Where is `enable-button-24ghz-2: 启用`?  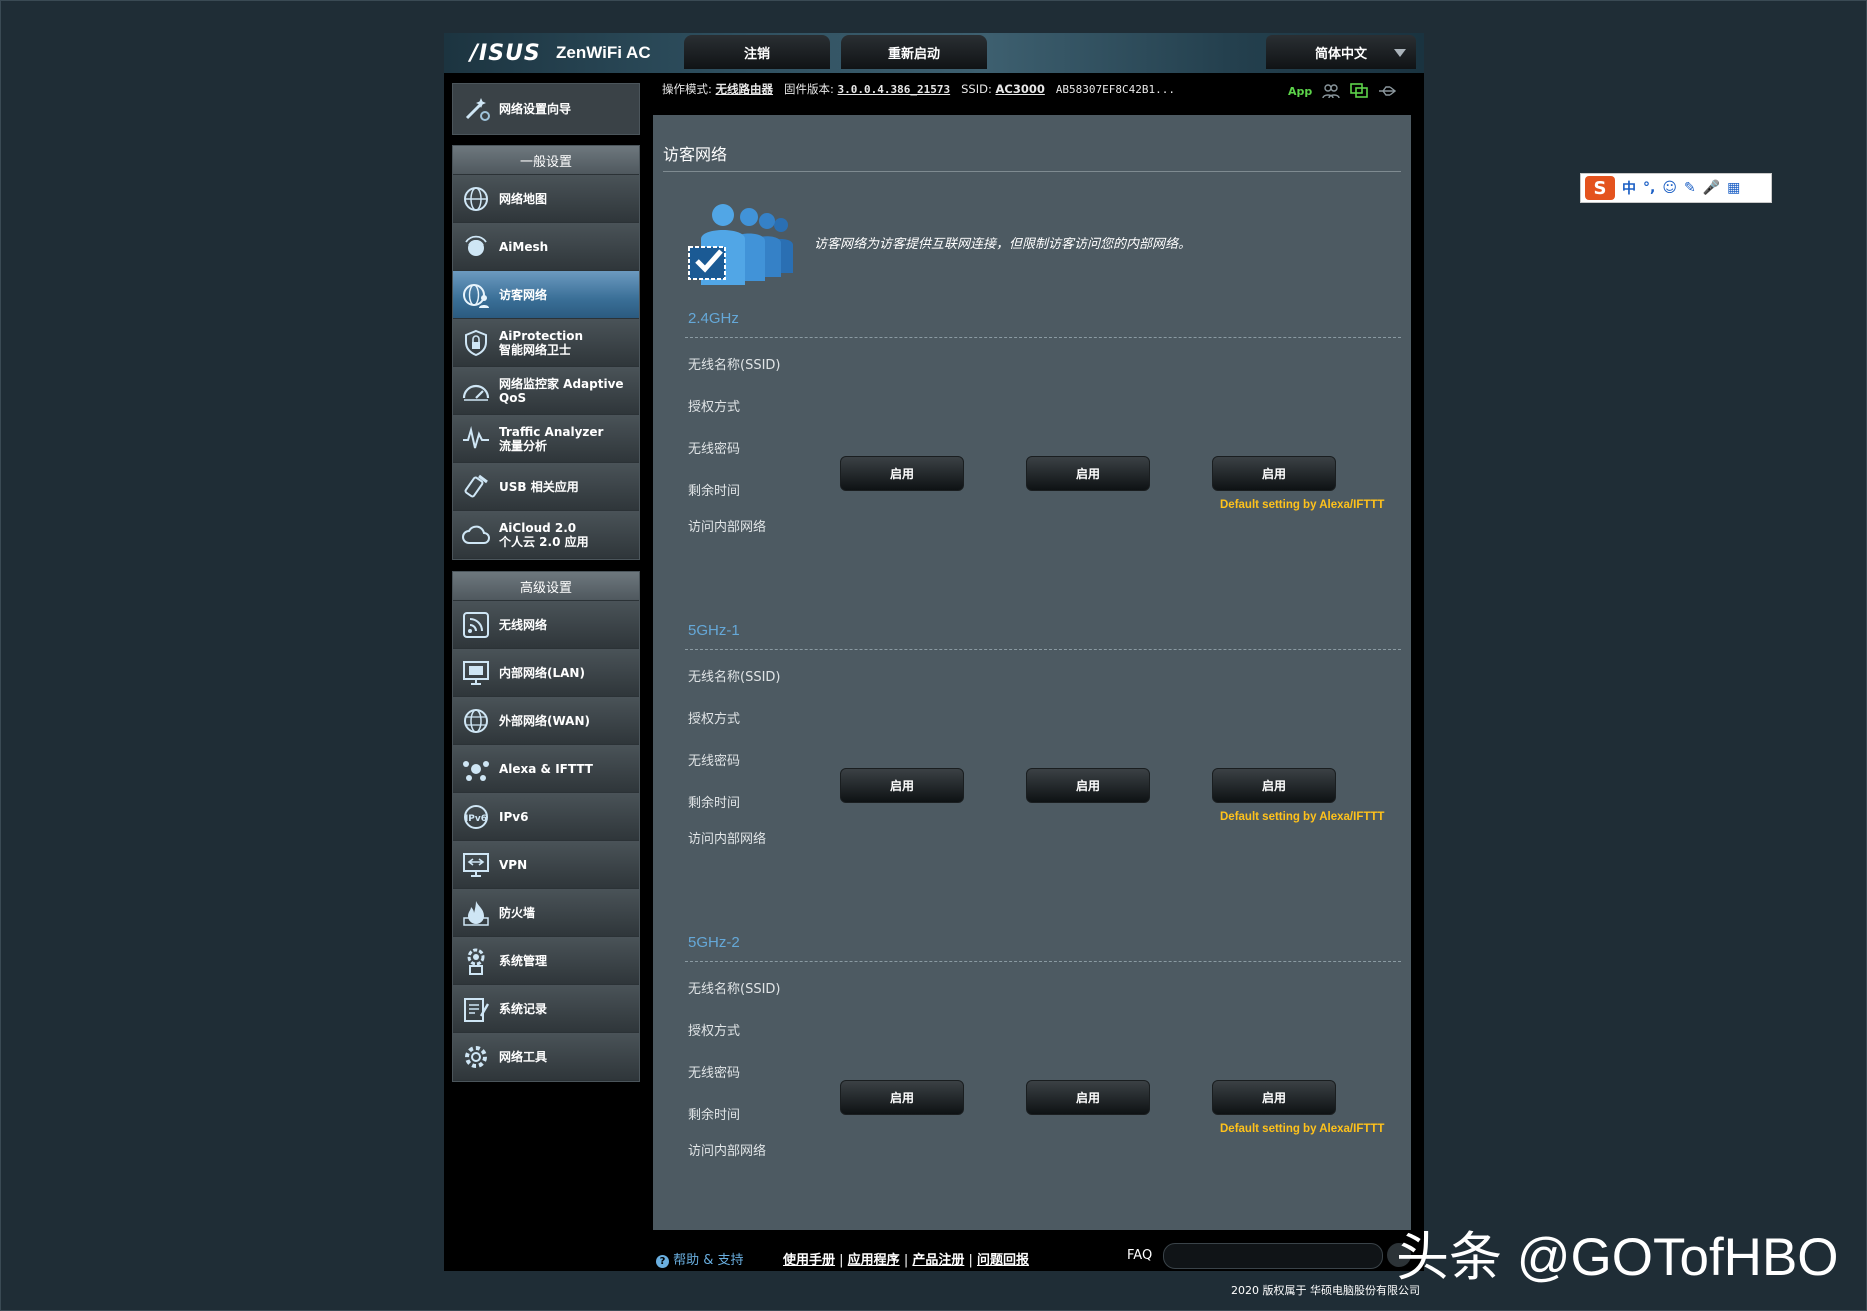
enable-button-24ghz-2: 启用 is located at coordinates (1088, 473).